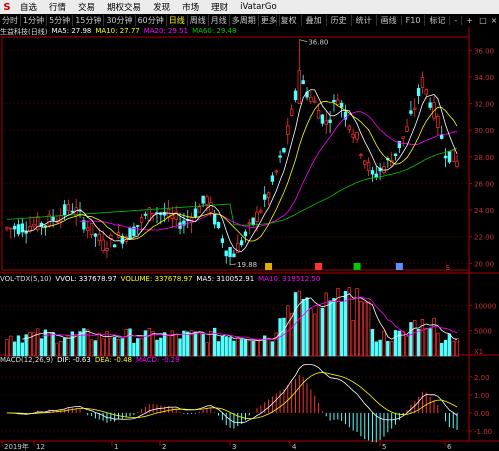 The width and height of the screenshot is (499, 451). I want to click on dea-line, so click(232, 396).